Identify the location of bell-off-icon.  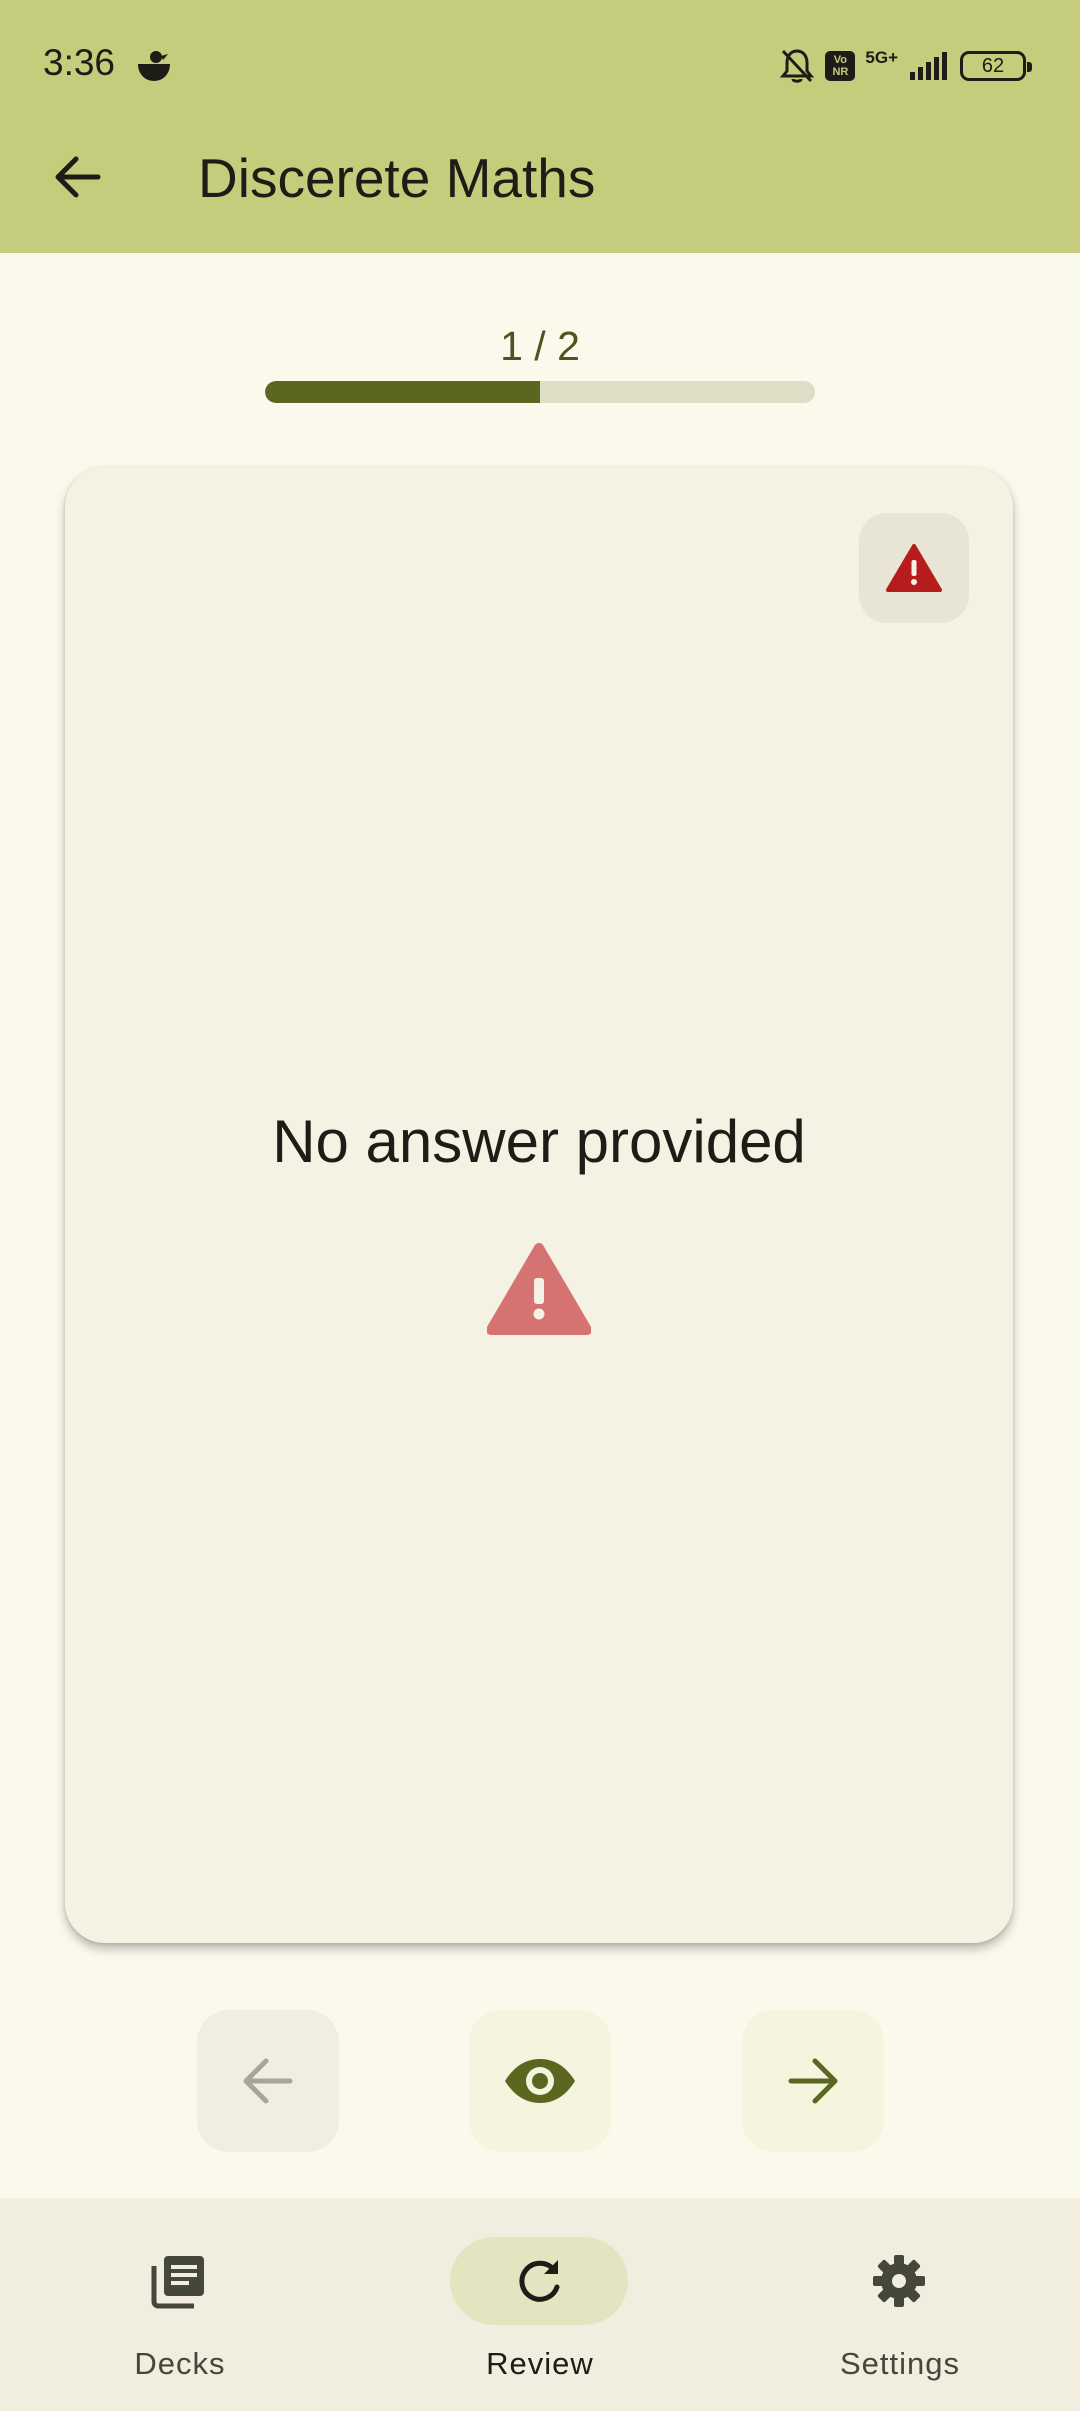
(797, 66).